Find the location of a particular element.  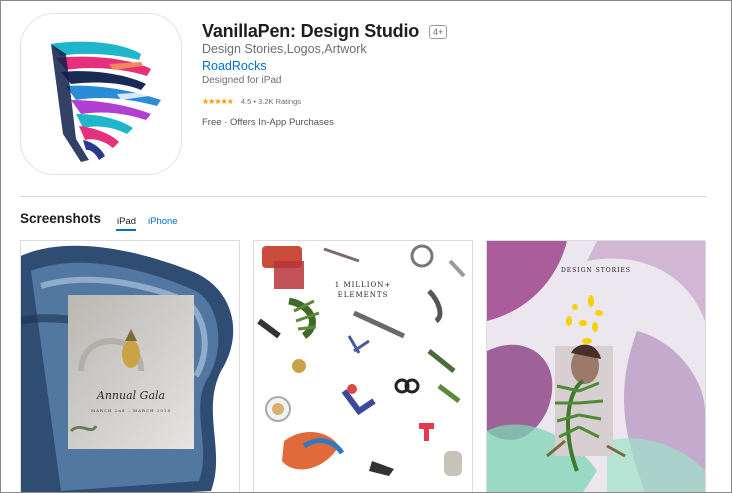

rating-text: 4.5 • 3.2K Ratings is located at coordinates (271, 101).